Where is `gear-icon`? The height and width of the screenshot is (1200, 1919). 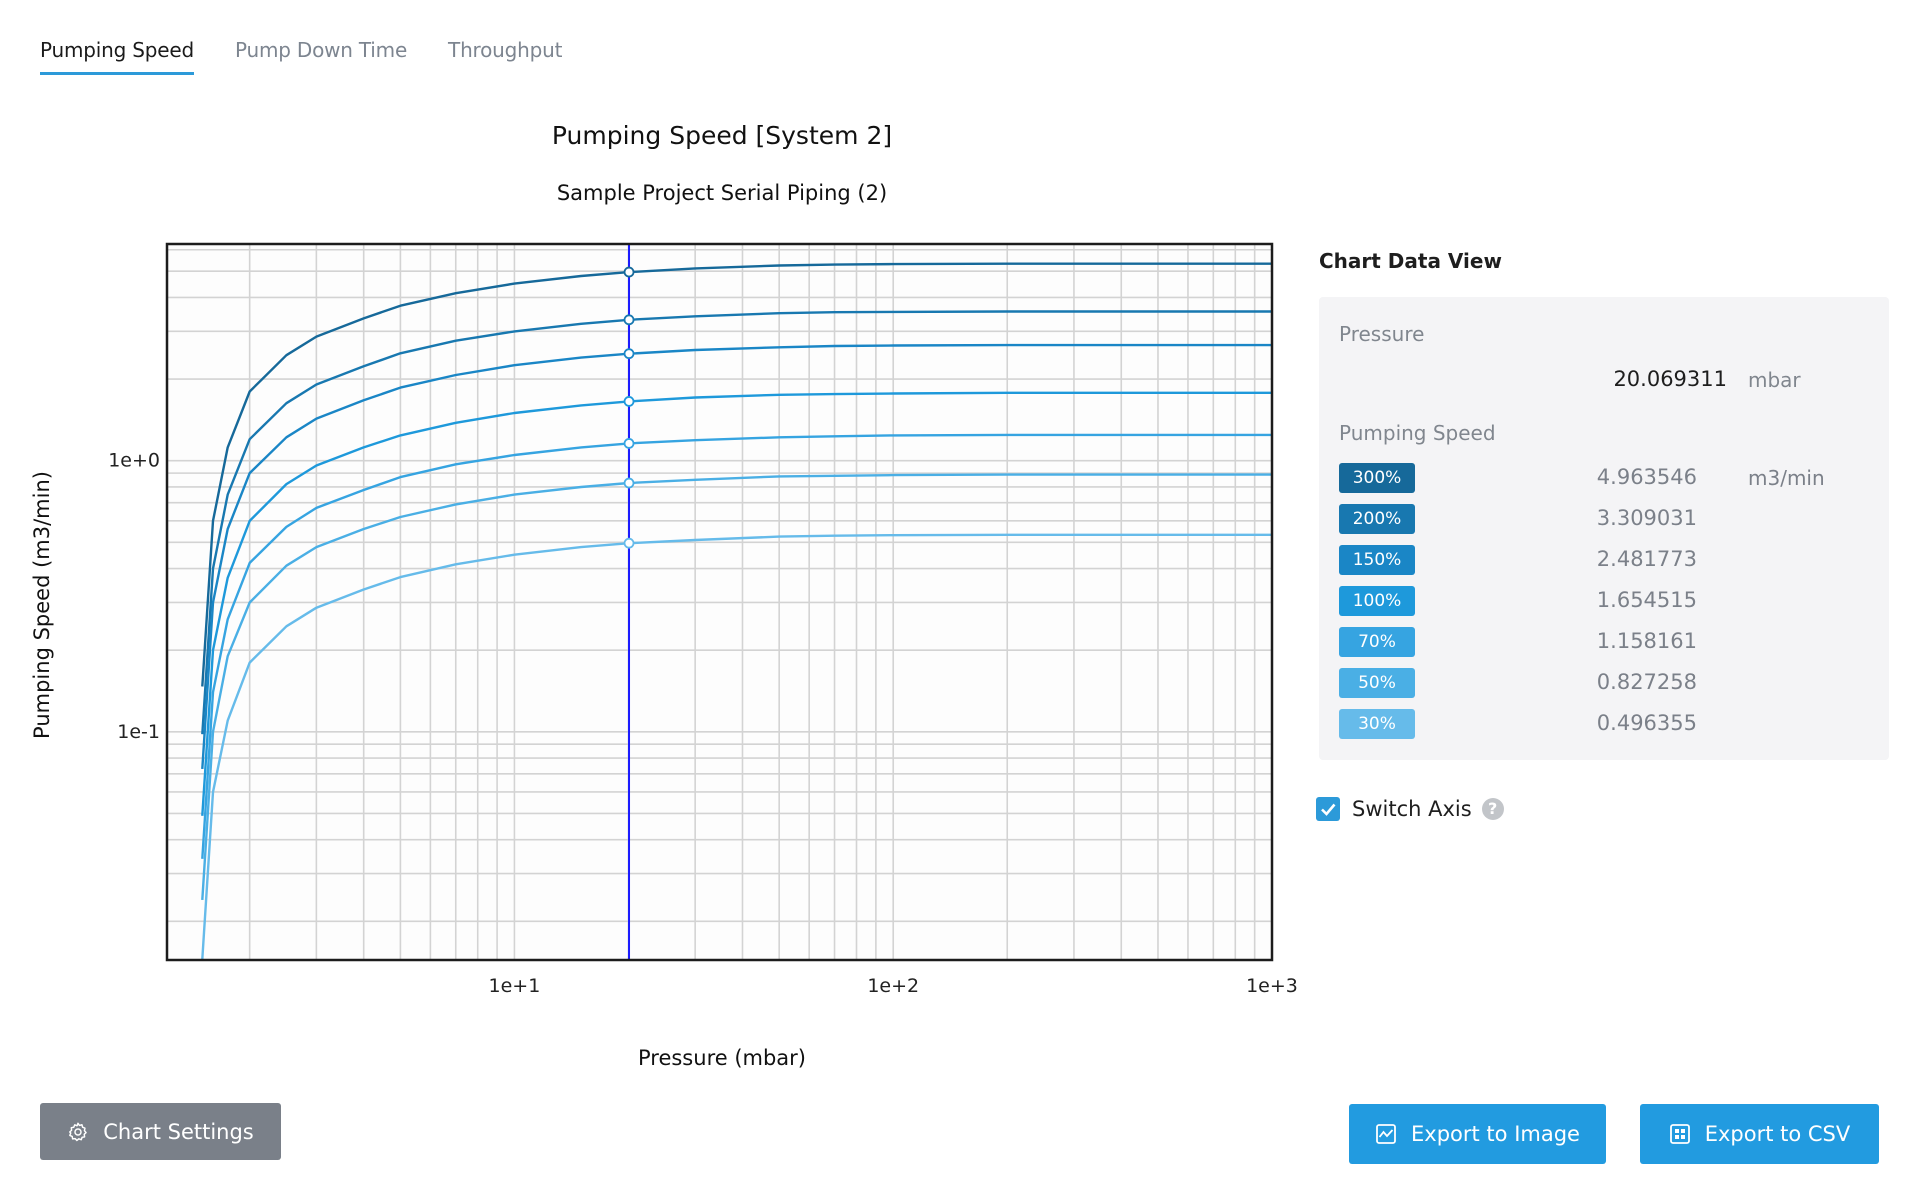 gear-icon is located at coordinates (78, 1131).